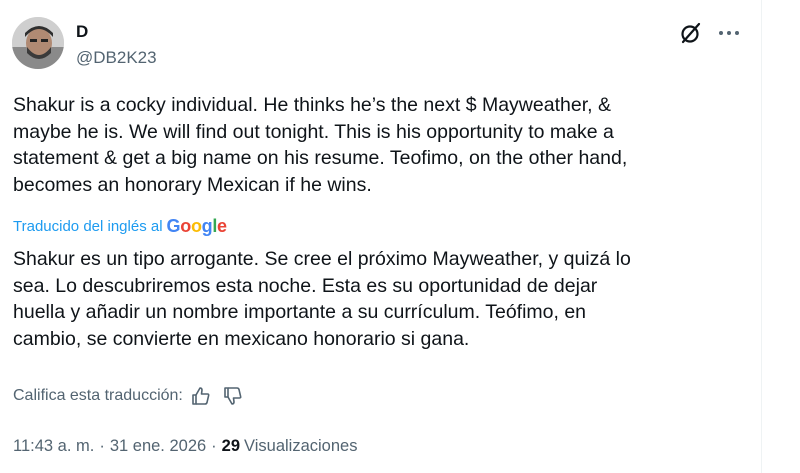 The image size is (800, 473). What do you see at coordinates (88, 226) in the screenshot?
I see `translated-from-link: Traducido del inglés al` at bounding box center [88, 226].